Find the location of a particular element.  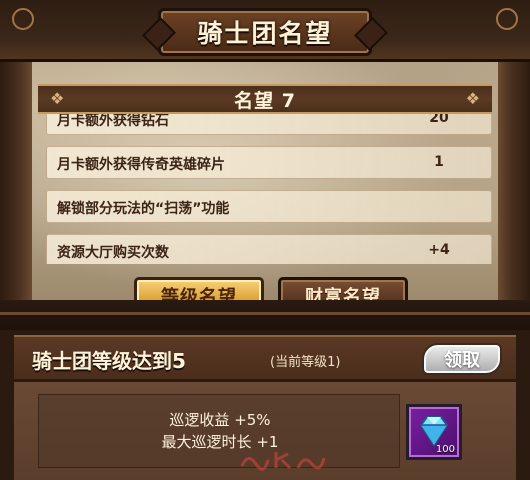

page-title: 骑士团名望 is located at coordinates (265, 33).